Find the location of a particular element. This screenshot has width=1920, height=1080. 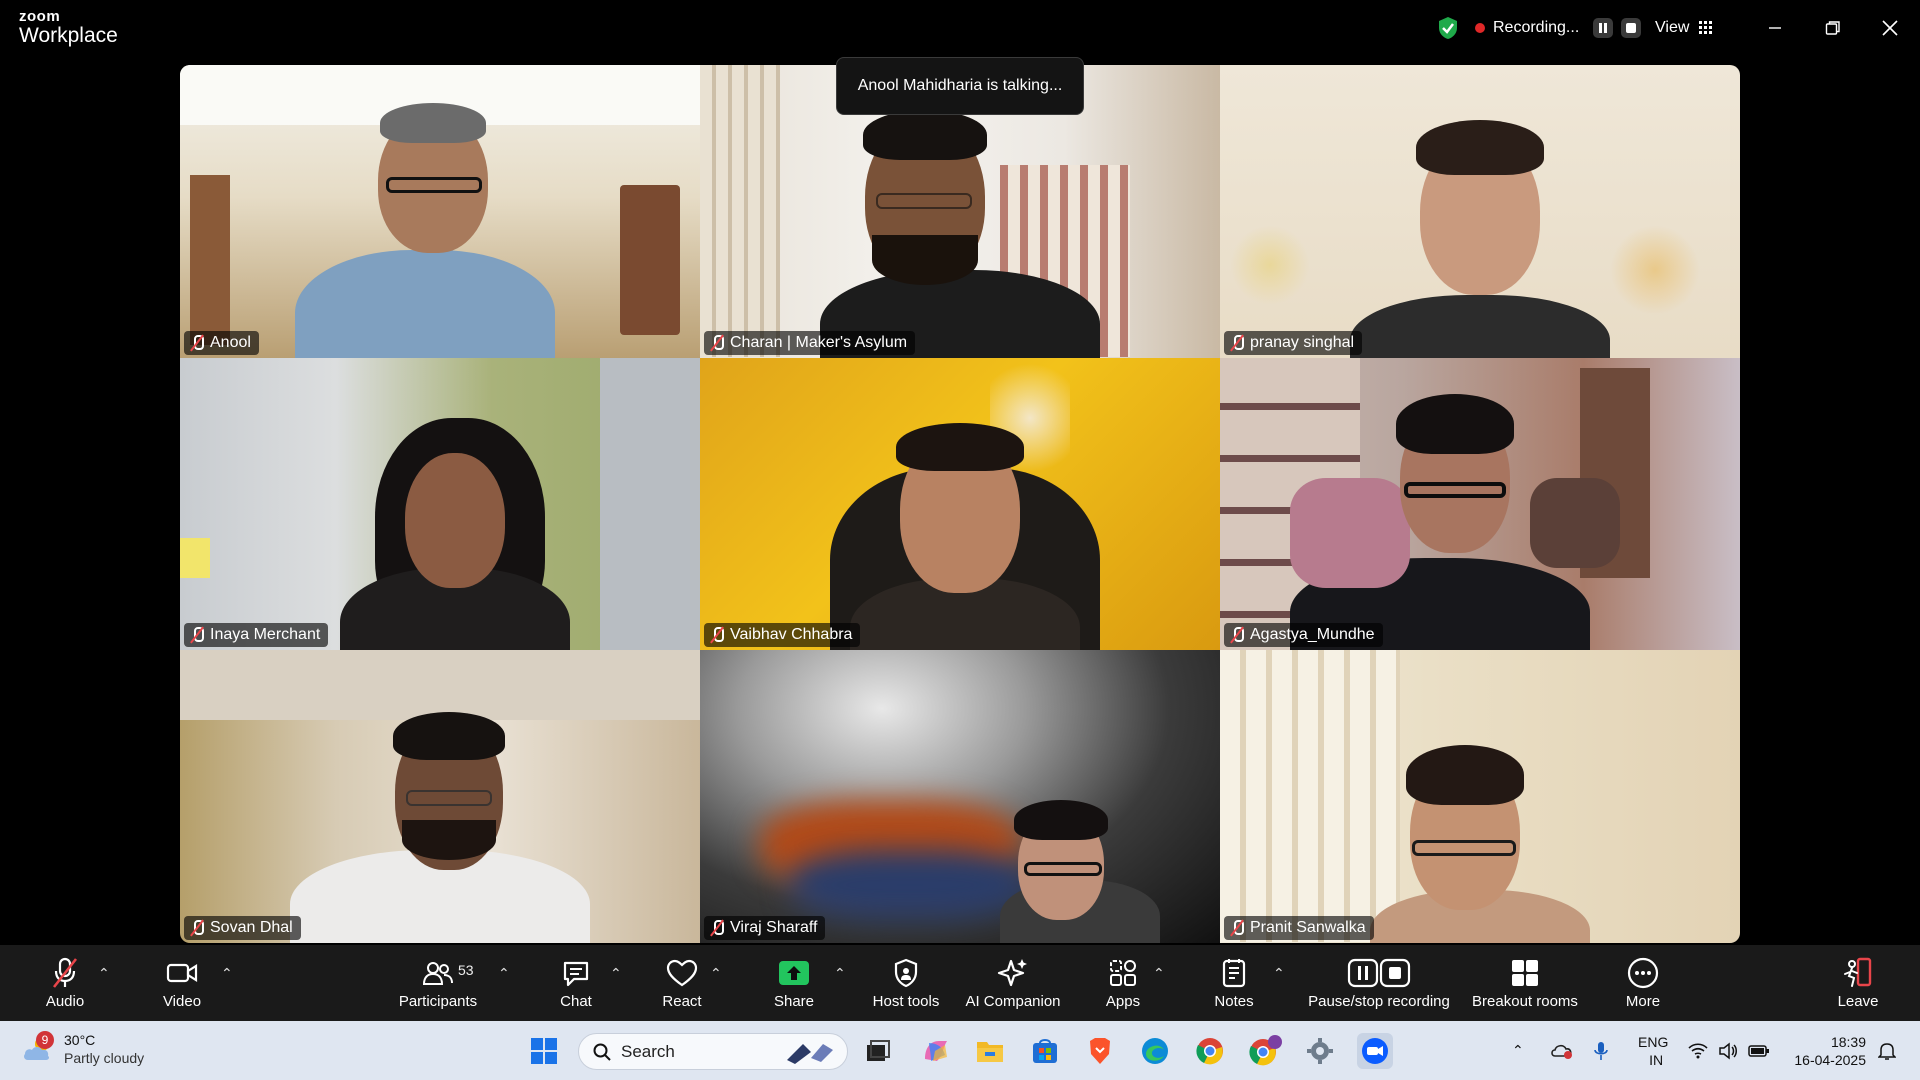

participant-name-tag: pranay singhal is located at coordinates (1293, 342).